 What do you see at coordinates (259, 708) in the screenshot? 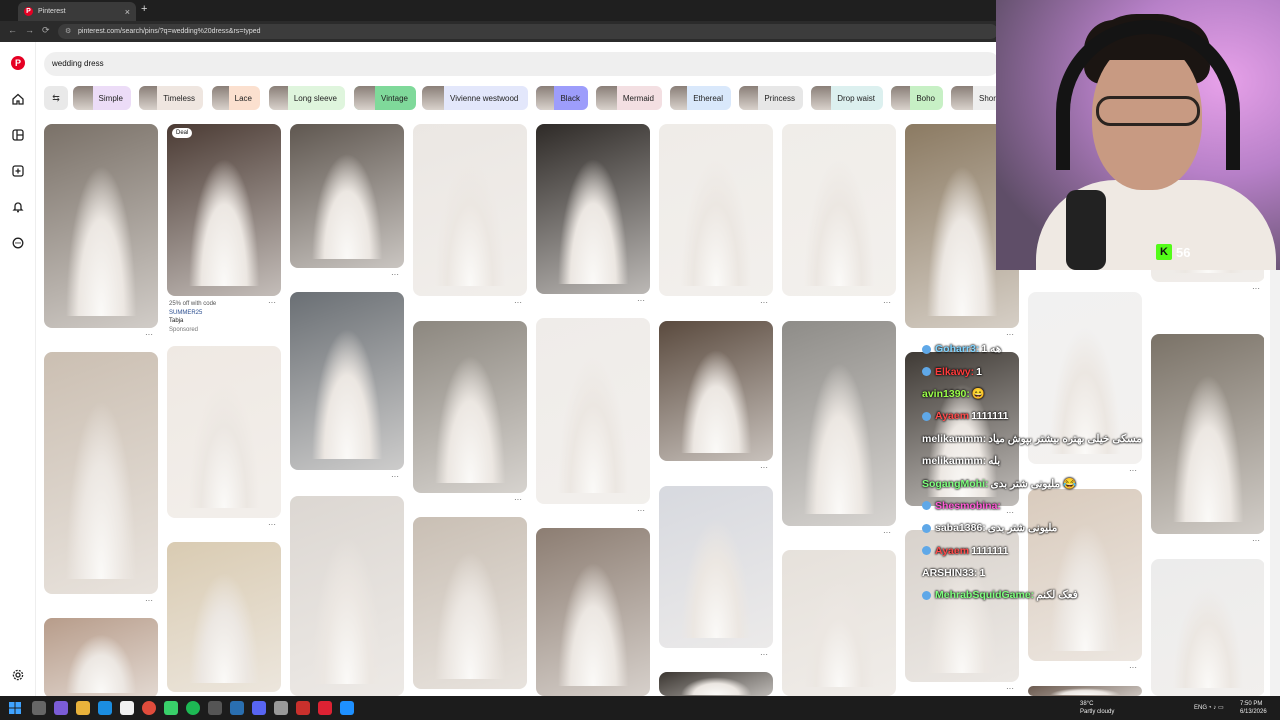
I see `discord-icon` at bounding box center [259, 708].